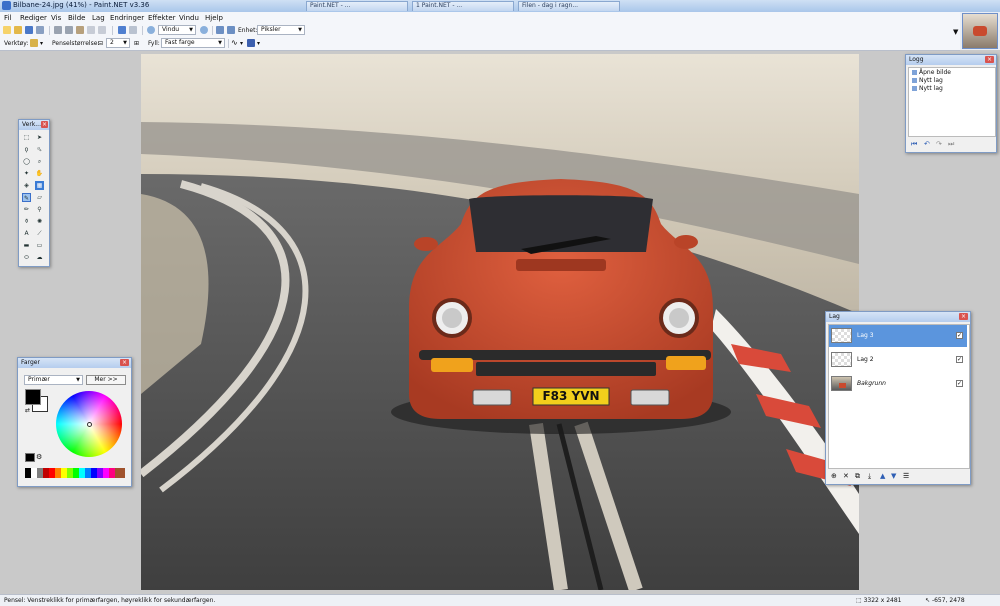 The image size is (1000, 606). Describe the element at coordinates (834, 476) in the screenshot. I see `add-layer-icon: ⊕` at that location.